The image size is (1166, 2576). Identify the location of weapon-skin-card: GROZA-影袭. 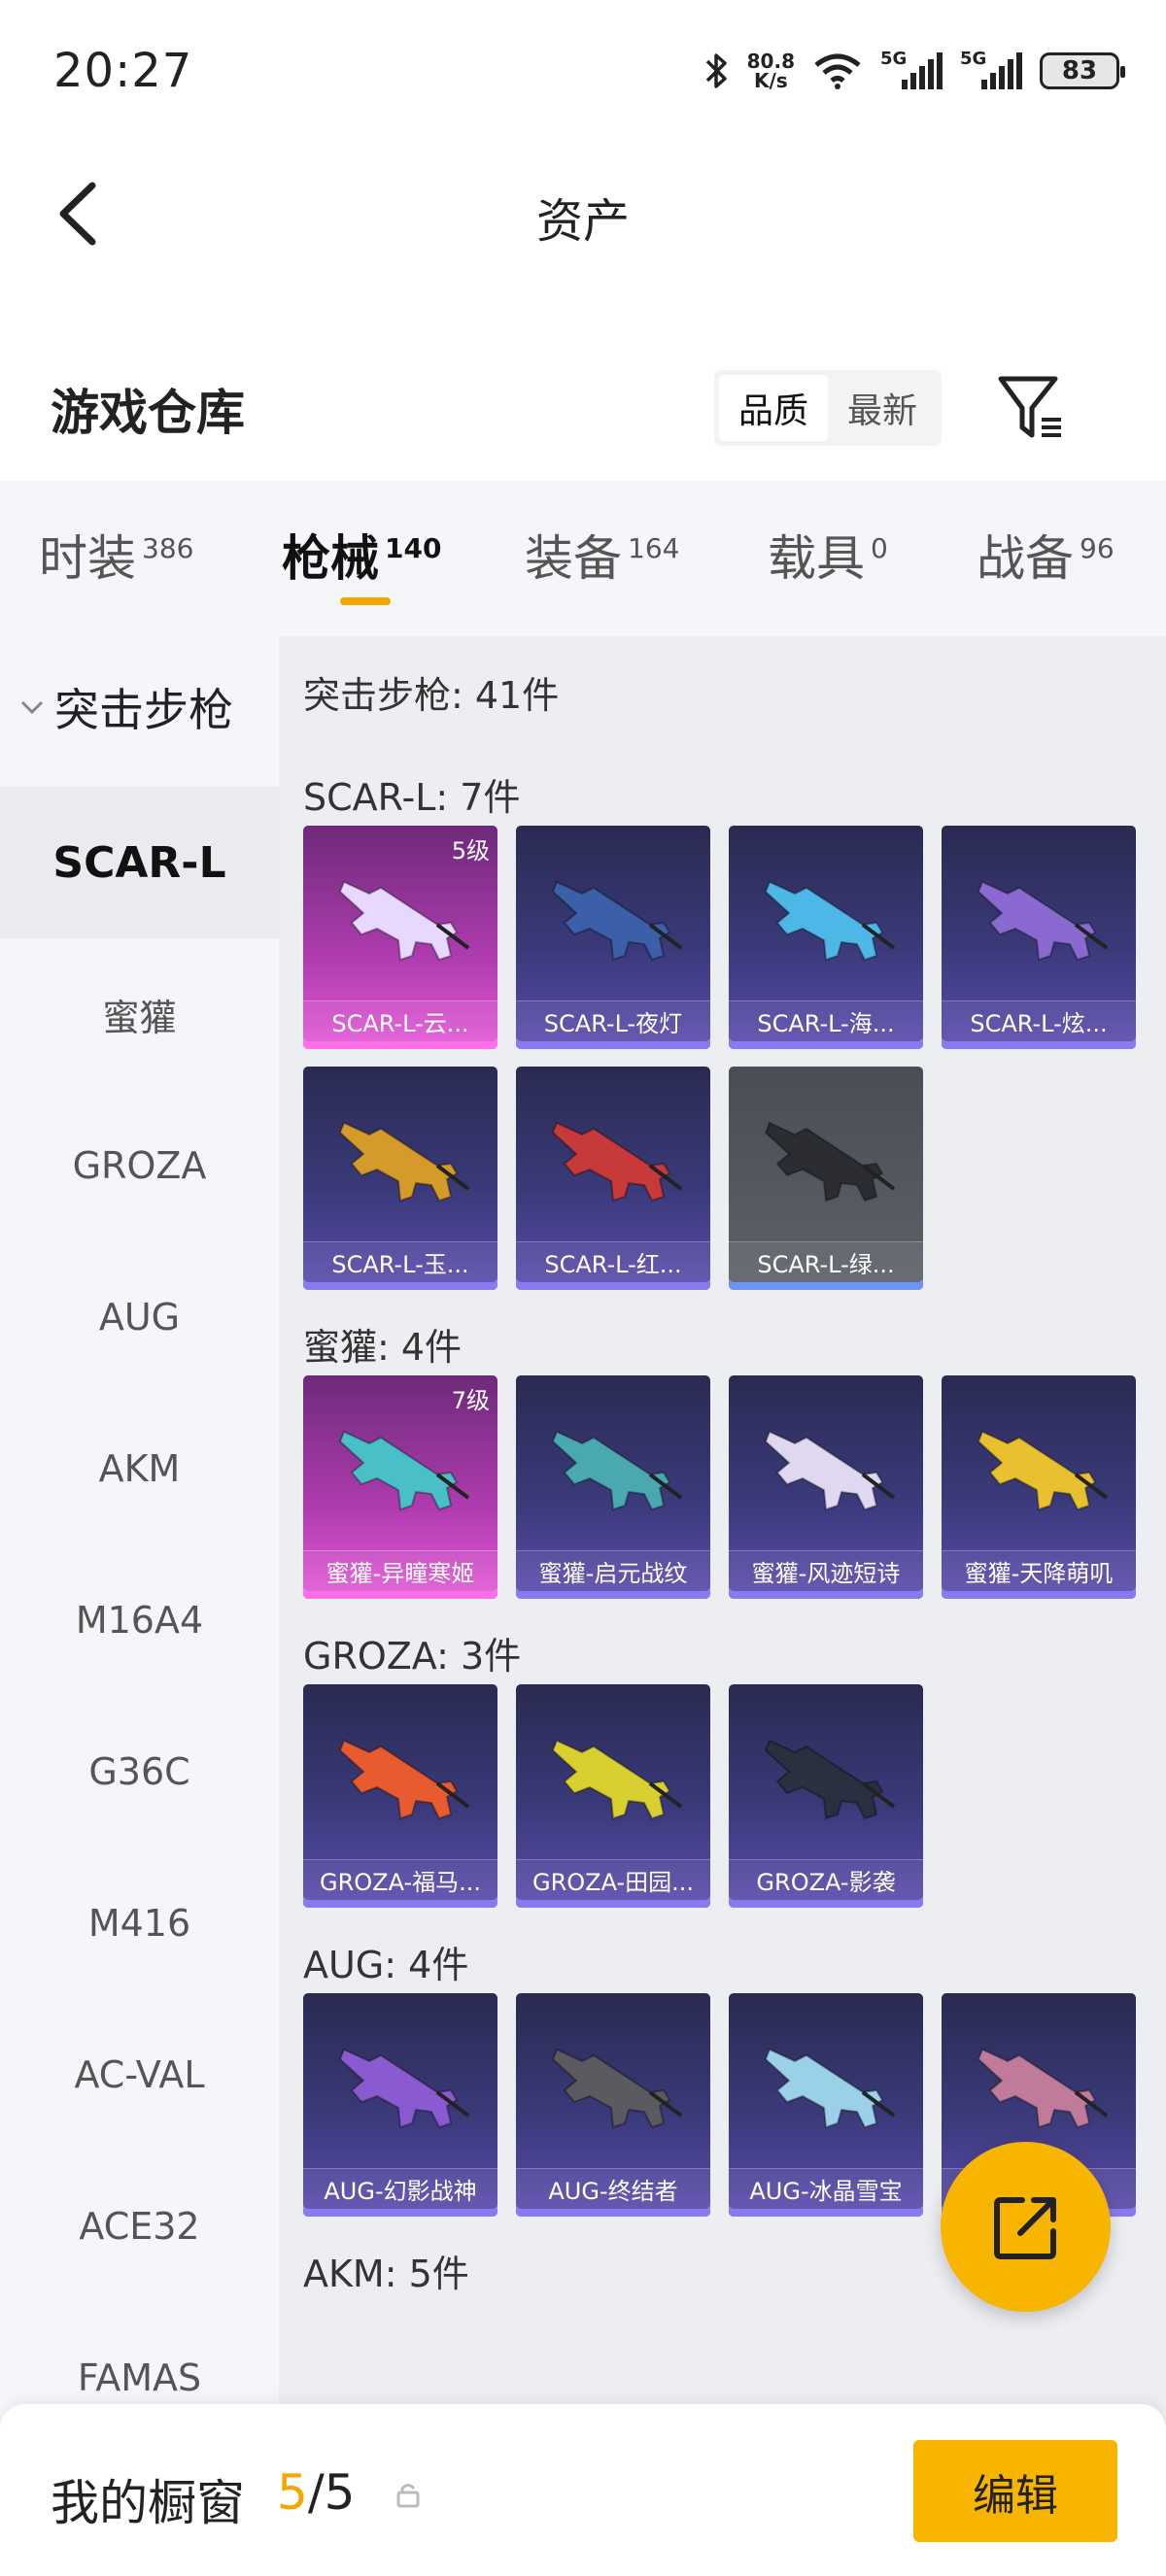
(826, 1796).